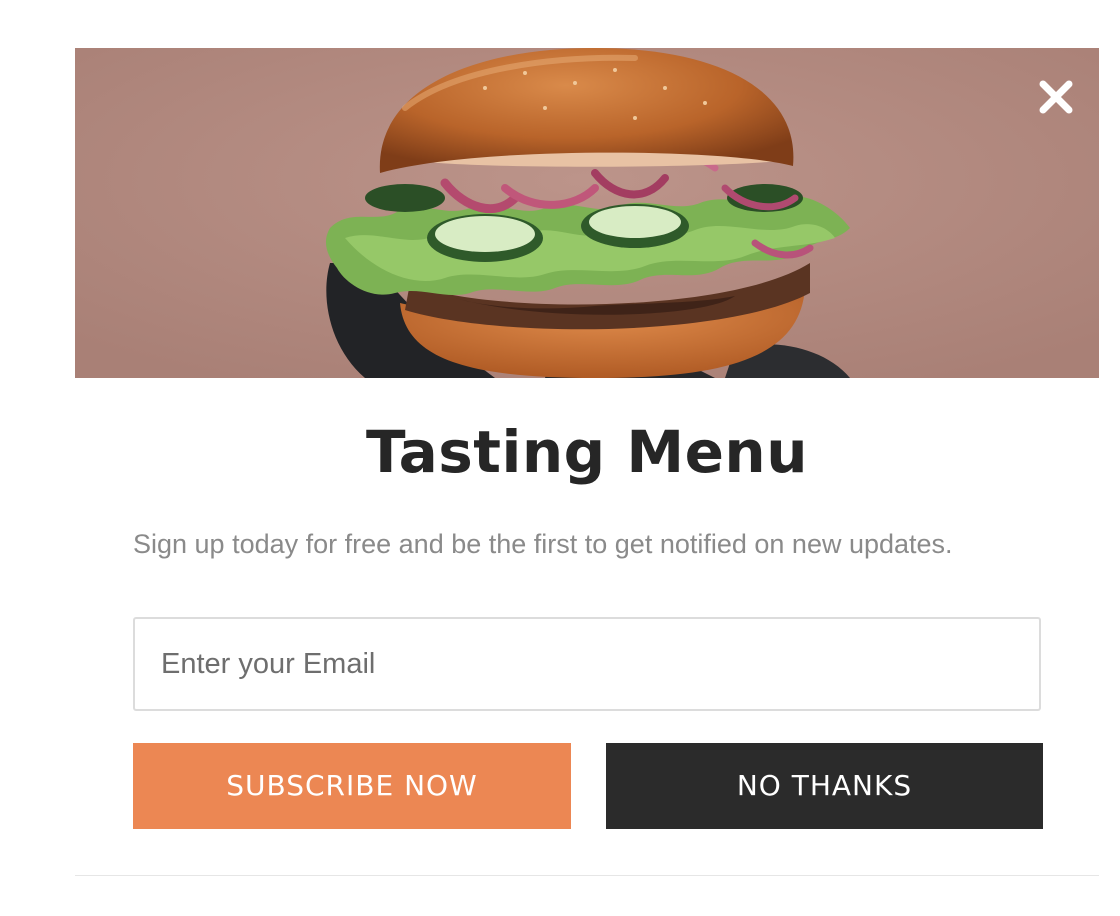  I want to click on popup-title: Tasting Menu, so click(587, 452).